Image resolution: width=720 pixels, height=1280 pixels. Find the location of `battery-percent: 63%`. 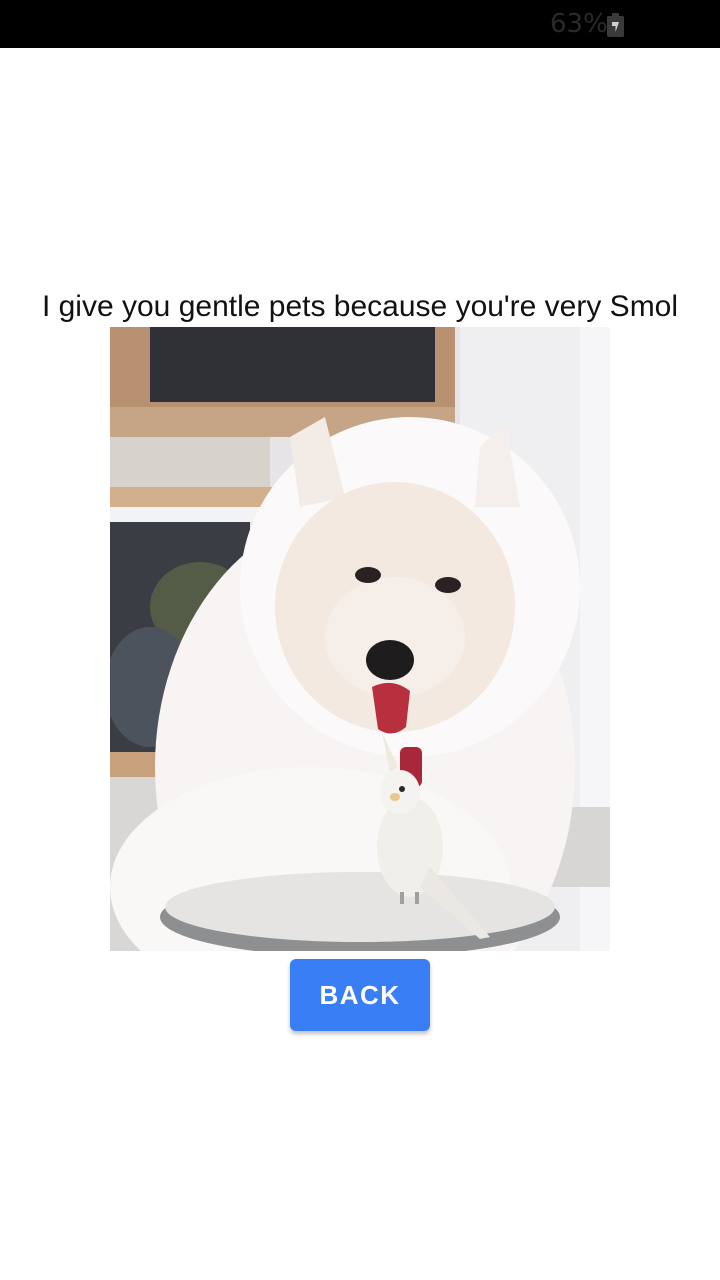

battery-percent: 63% is located at coordinates (579, 24).